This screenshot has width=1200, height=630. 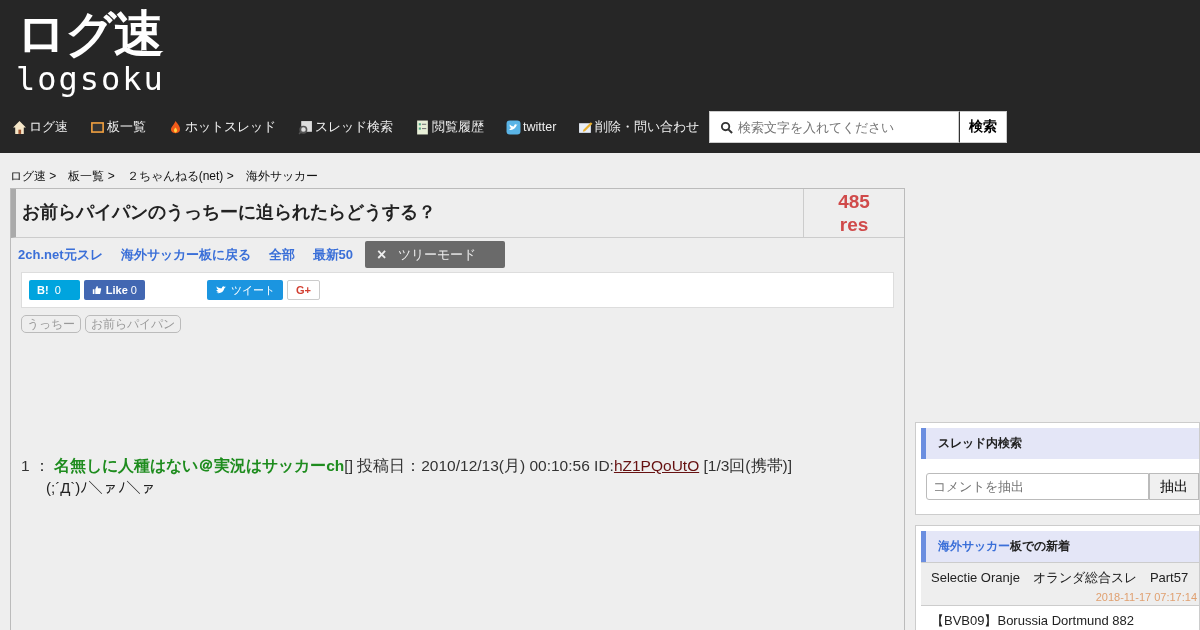 I want to click on board-icon, so click(x=97, y=127).